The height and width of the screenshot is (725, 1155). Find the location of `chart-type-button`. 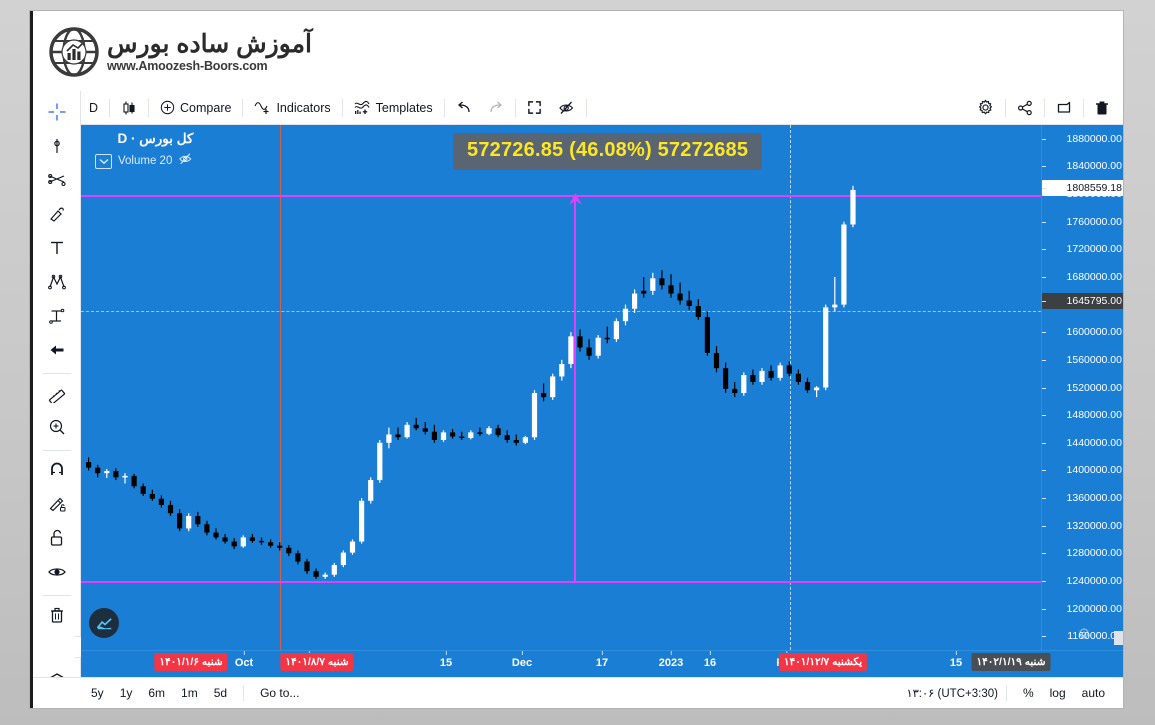

chart-type-button is located at coordinates (129, 108).